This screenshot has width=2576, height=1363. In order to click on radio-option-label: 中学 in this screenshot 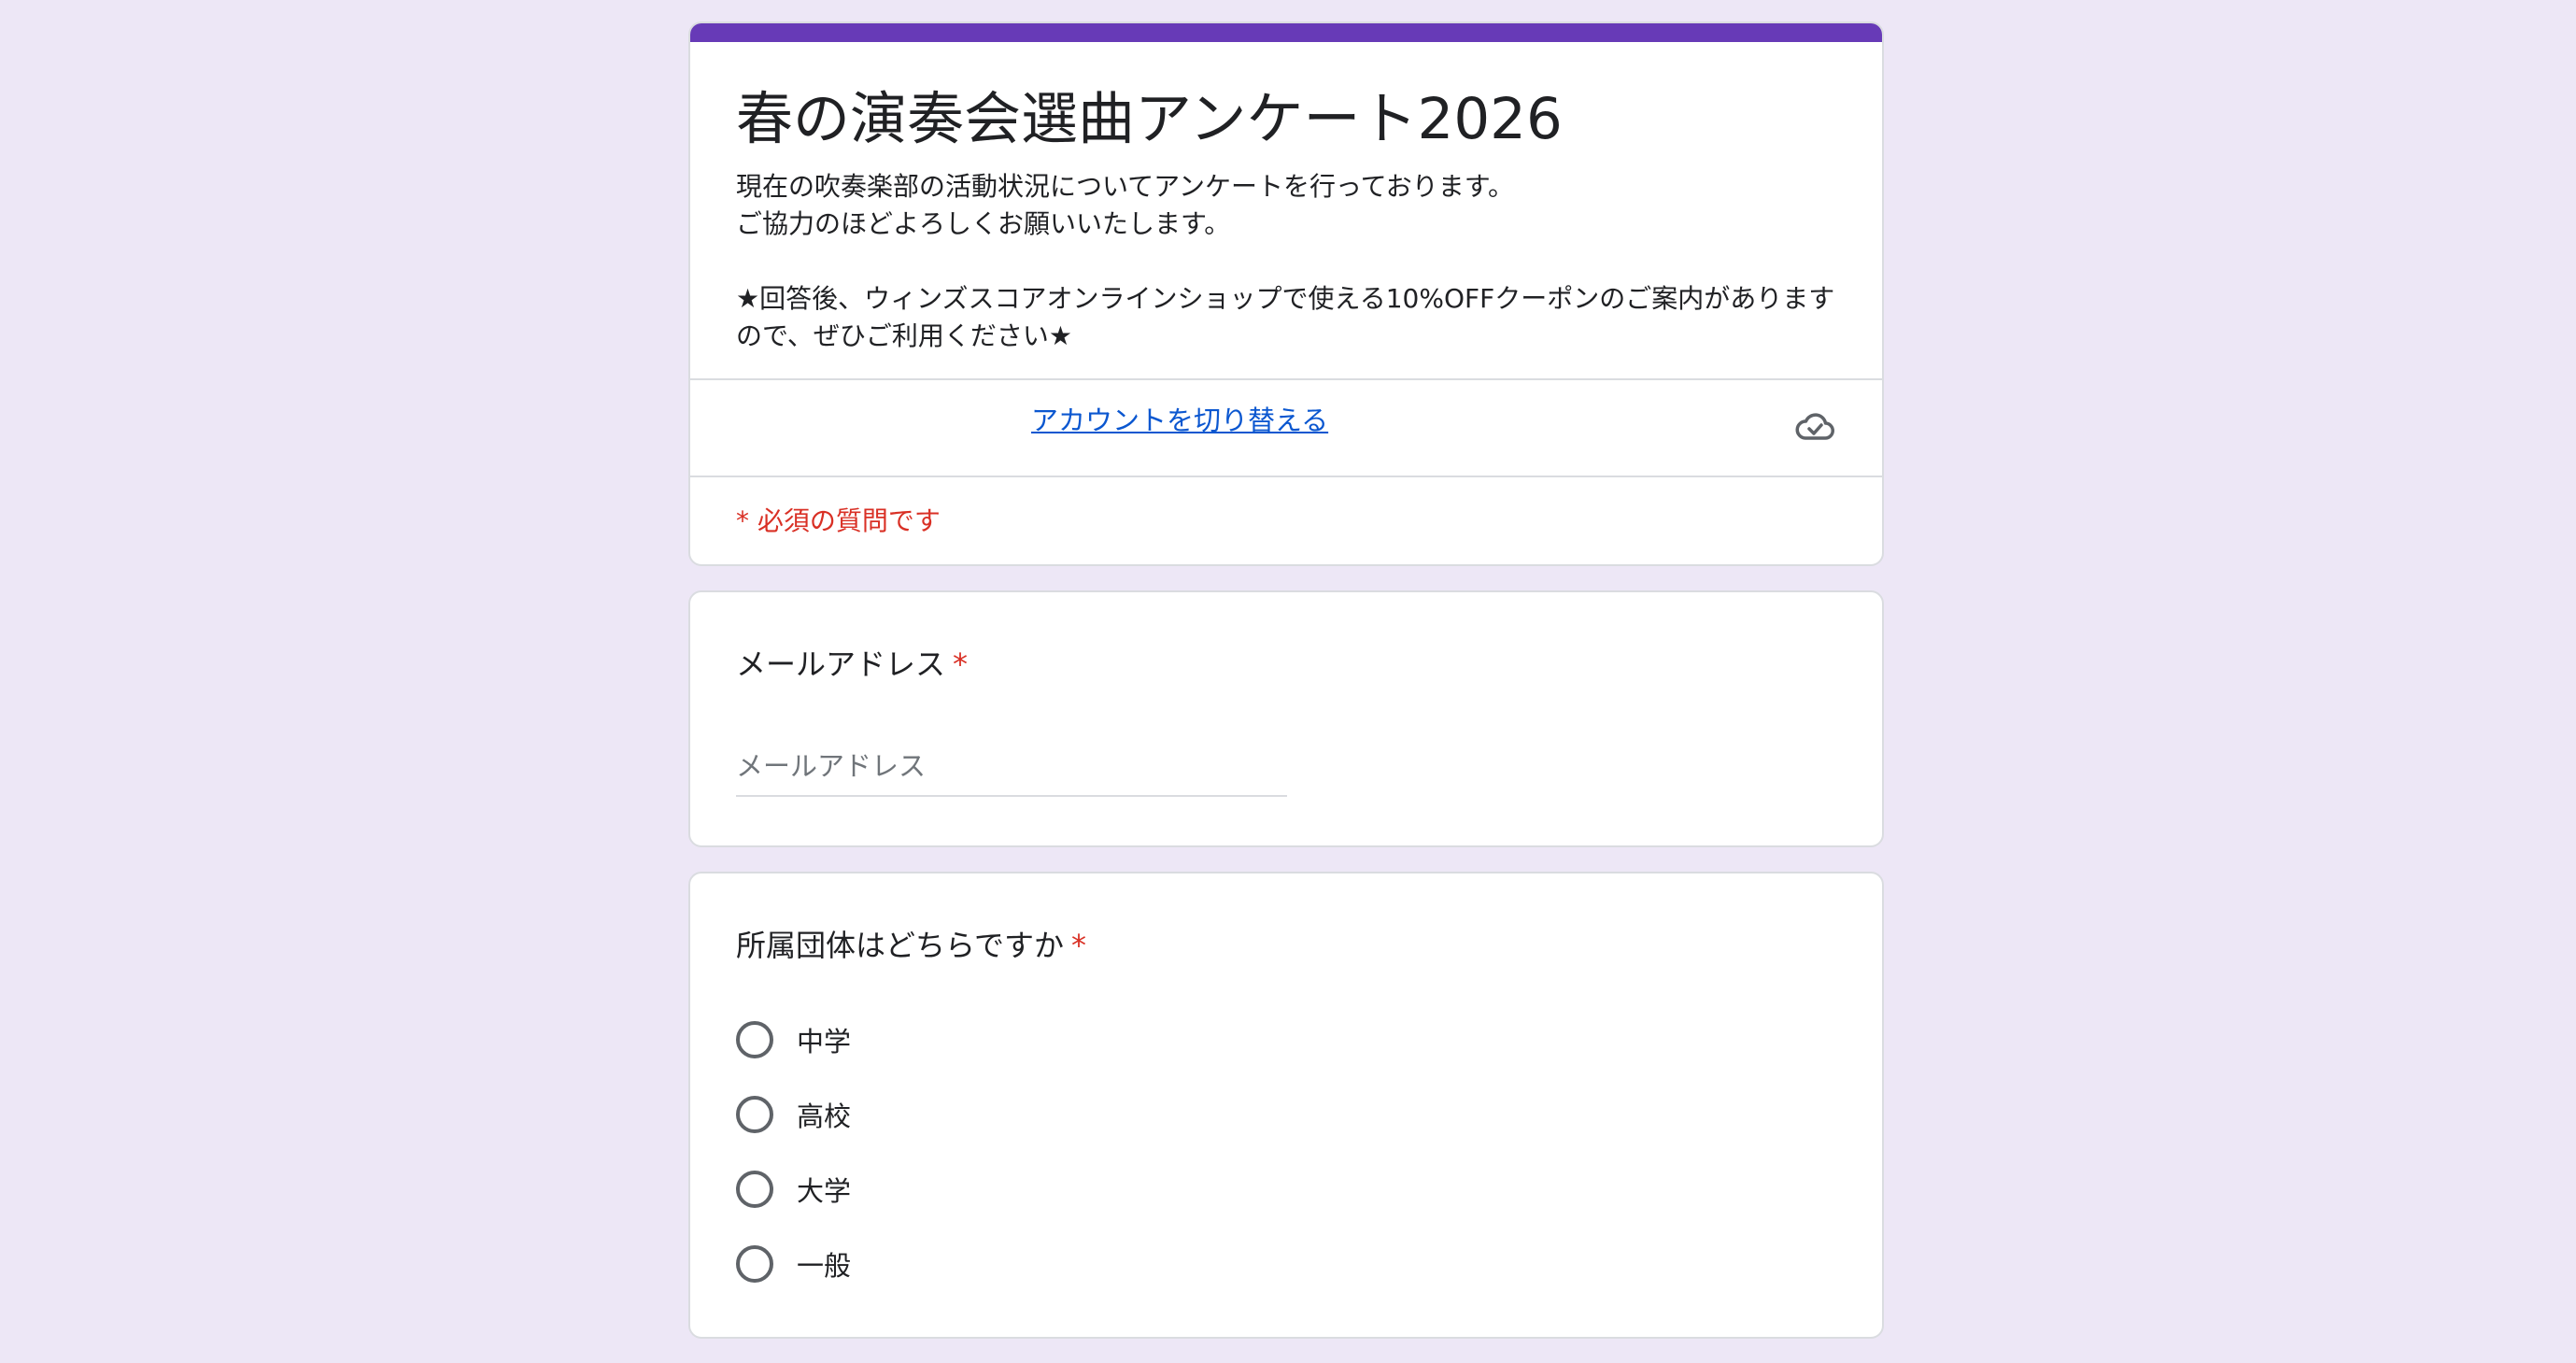, I will do `click(824, 1042)`.